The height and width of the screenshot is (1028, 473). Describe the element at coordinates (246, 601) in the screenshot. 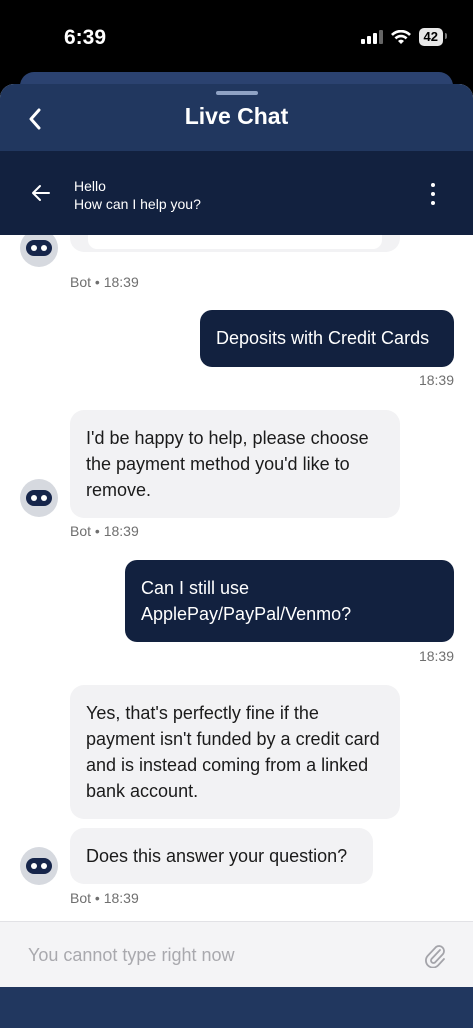

I see `message-text: Can I still use ApplePay/PayPal/Venmo?` at that location.